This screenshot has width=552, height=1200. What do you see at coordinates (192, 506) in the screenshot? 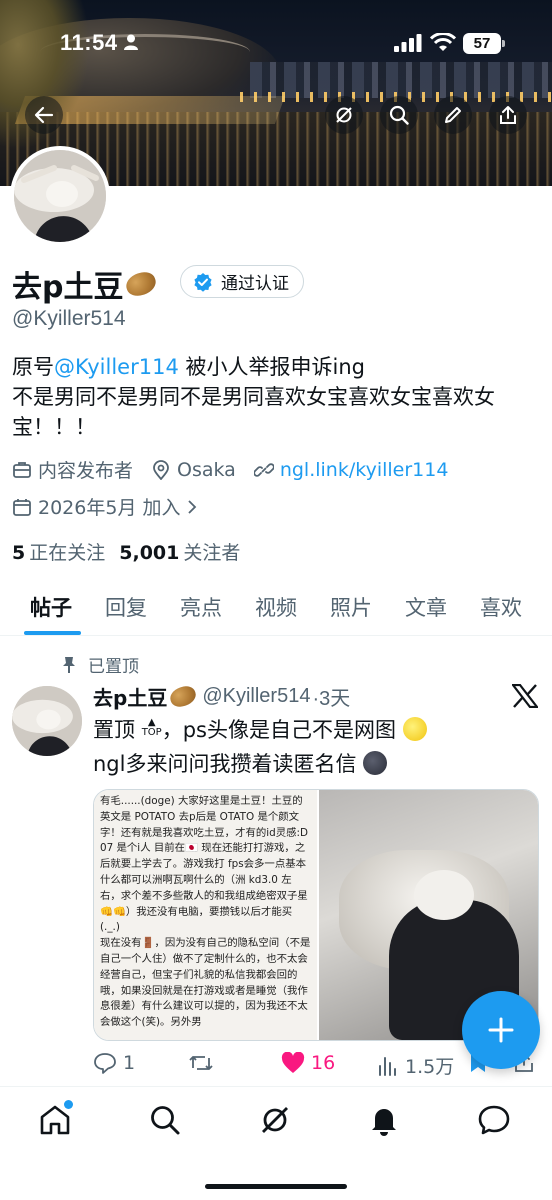
I see `chevron-right-icon` at bounding box center [192, 506].